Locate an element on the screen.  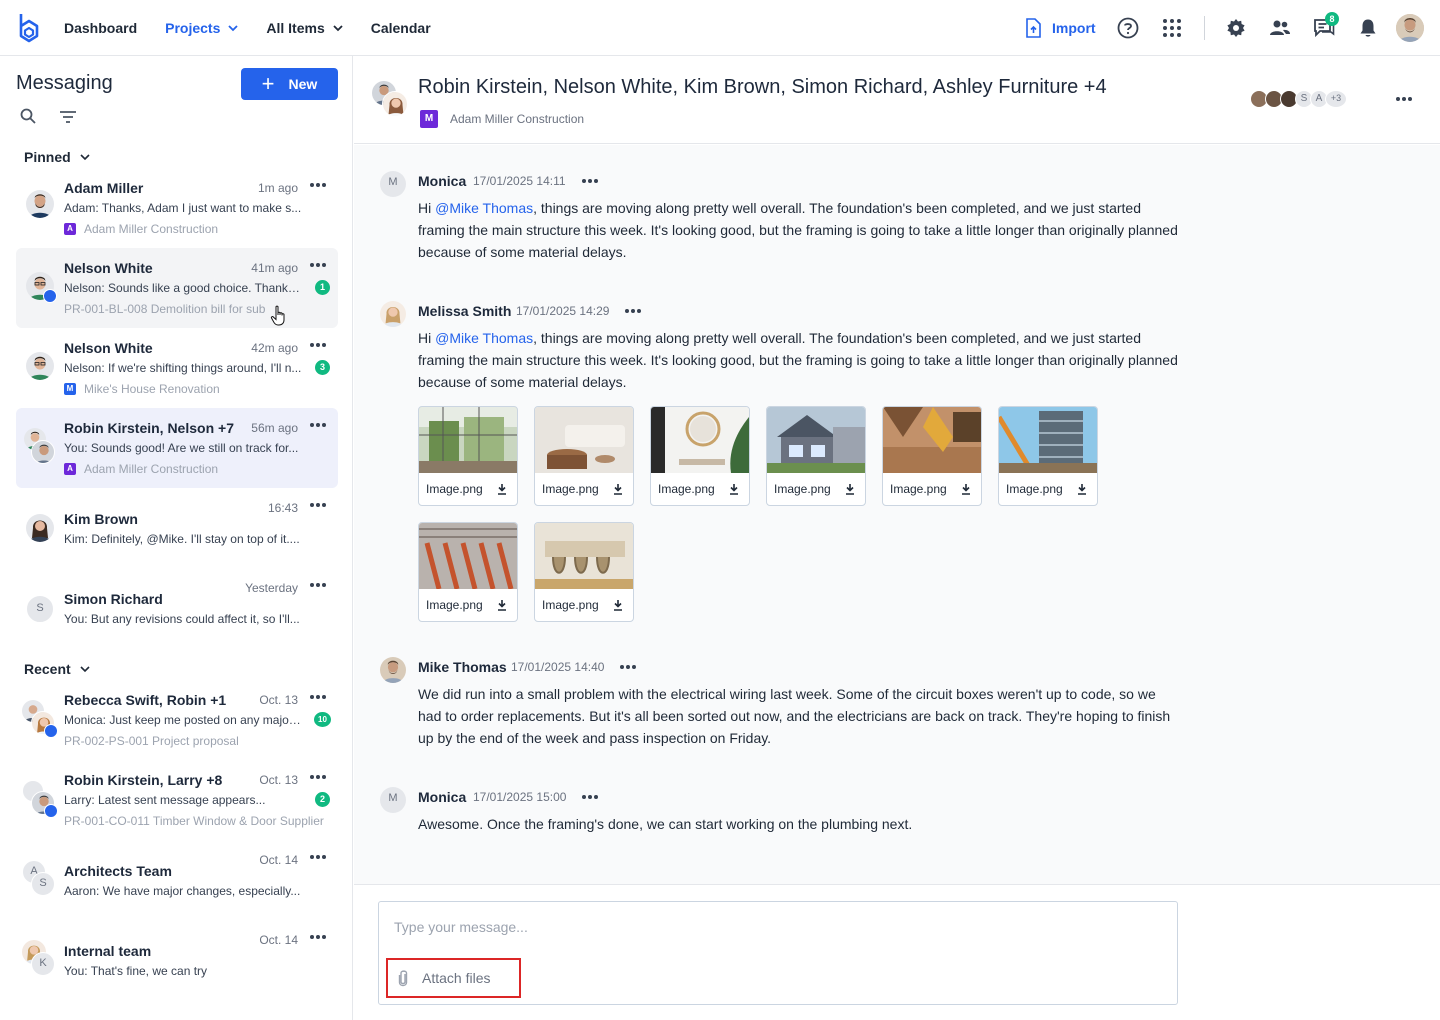
message-author: Monica is located at coordinates (442, 797).